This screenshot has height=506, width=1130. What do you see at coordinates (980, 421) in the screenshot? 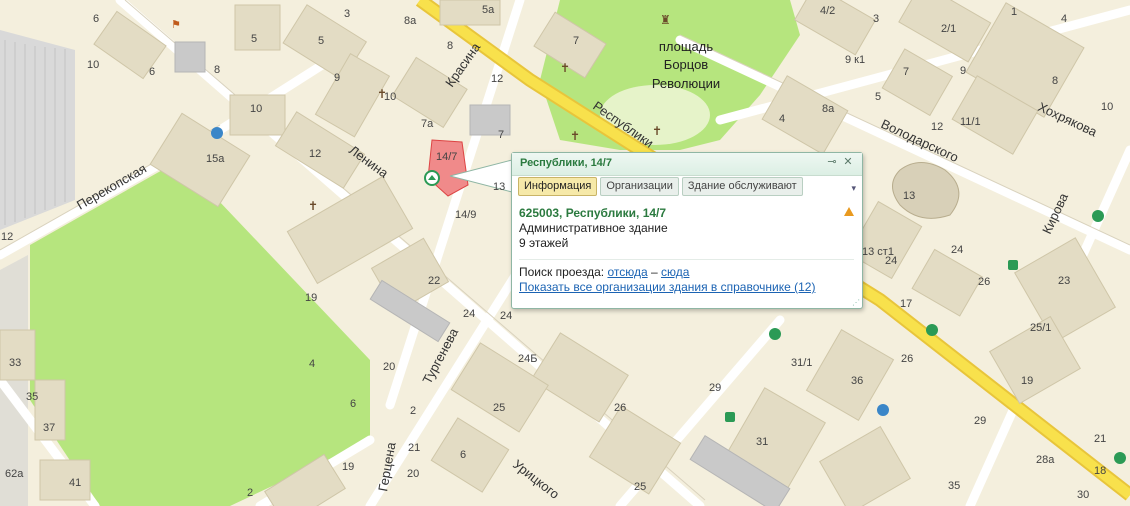
I see `building-number: 29` at bounding box center [980, 421].